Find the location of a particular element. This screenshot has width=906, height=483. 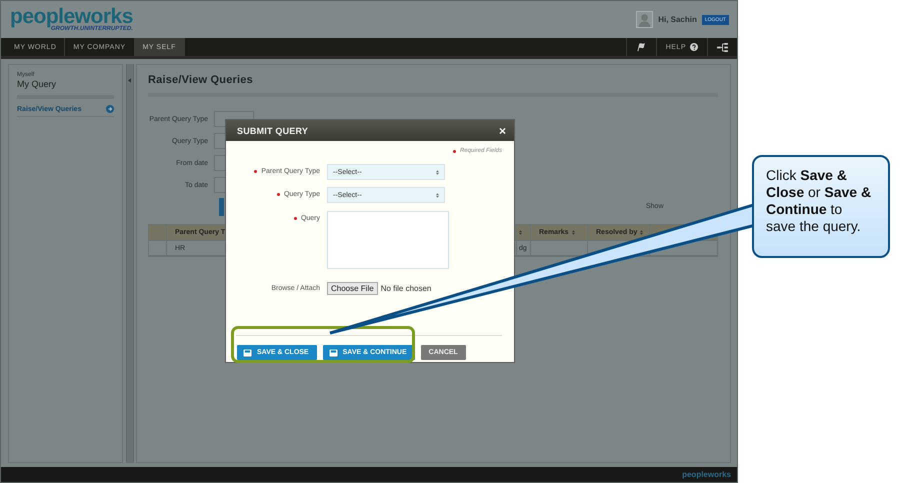

query-text-area is located at coordinates (388, 240).